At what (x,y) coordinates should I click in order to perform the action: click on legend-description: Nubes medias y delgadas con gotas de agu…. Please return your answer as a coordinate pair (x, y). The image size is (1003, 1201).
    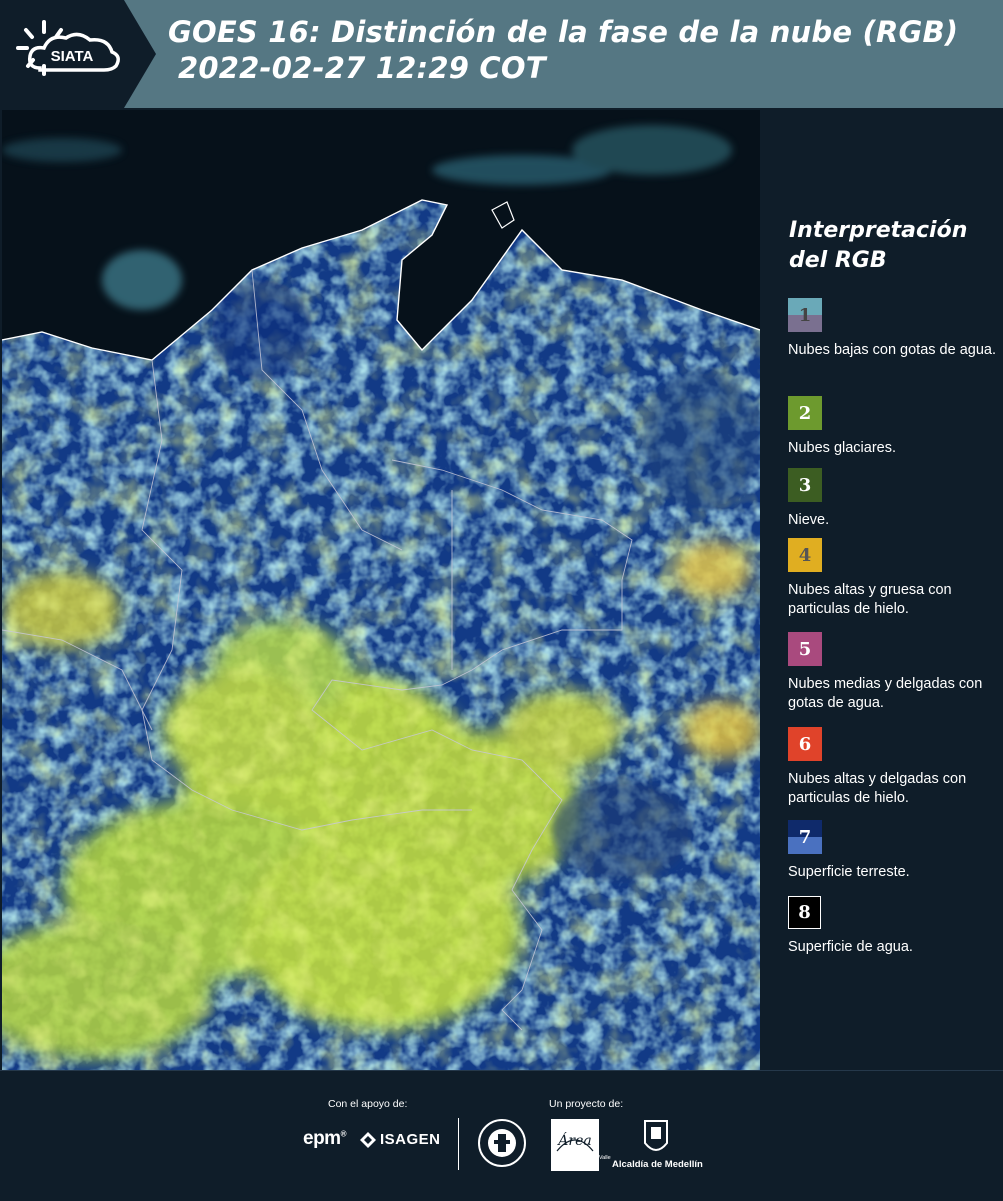
    Looking at the image, I should click on (885, 693).